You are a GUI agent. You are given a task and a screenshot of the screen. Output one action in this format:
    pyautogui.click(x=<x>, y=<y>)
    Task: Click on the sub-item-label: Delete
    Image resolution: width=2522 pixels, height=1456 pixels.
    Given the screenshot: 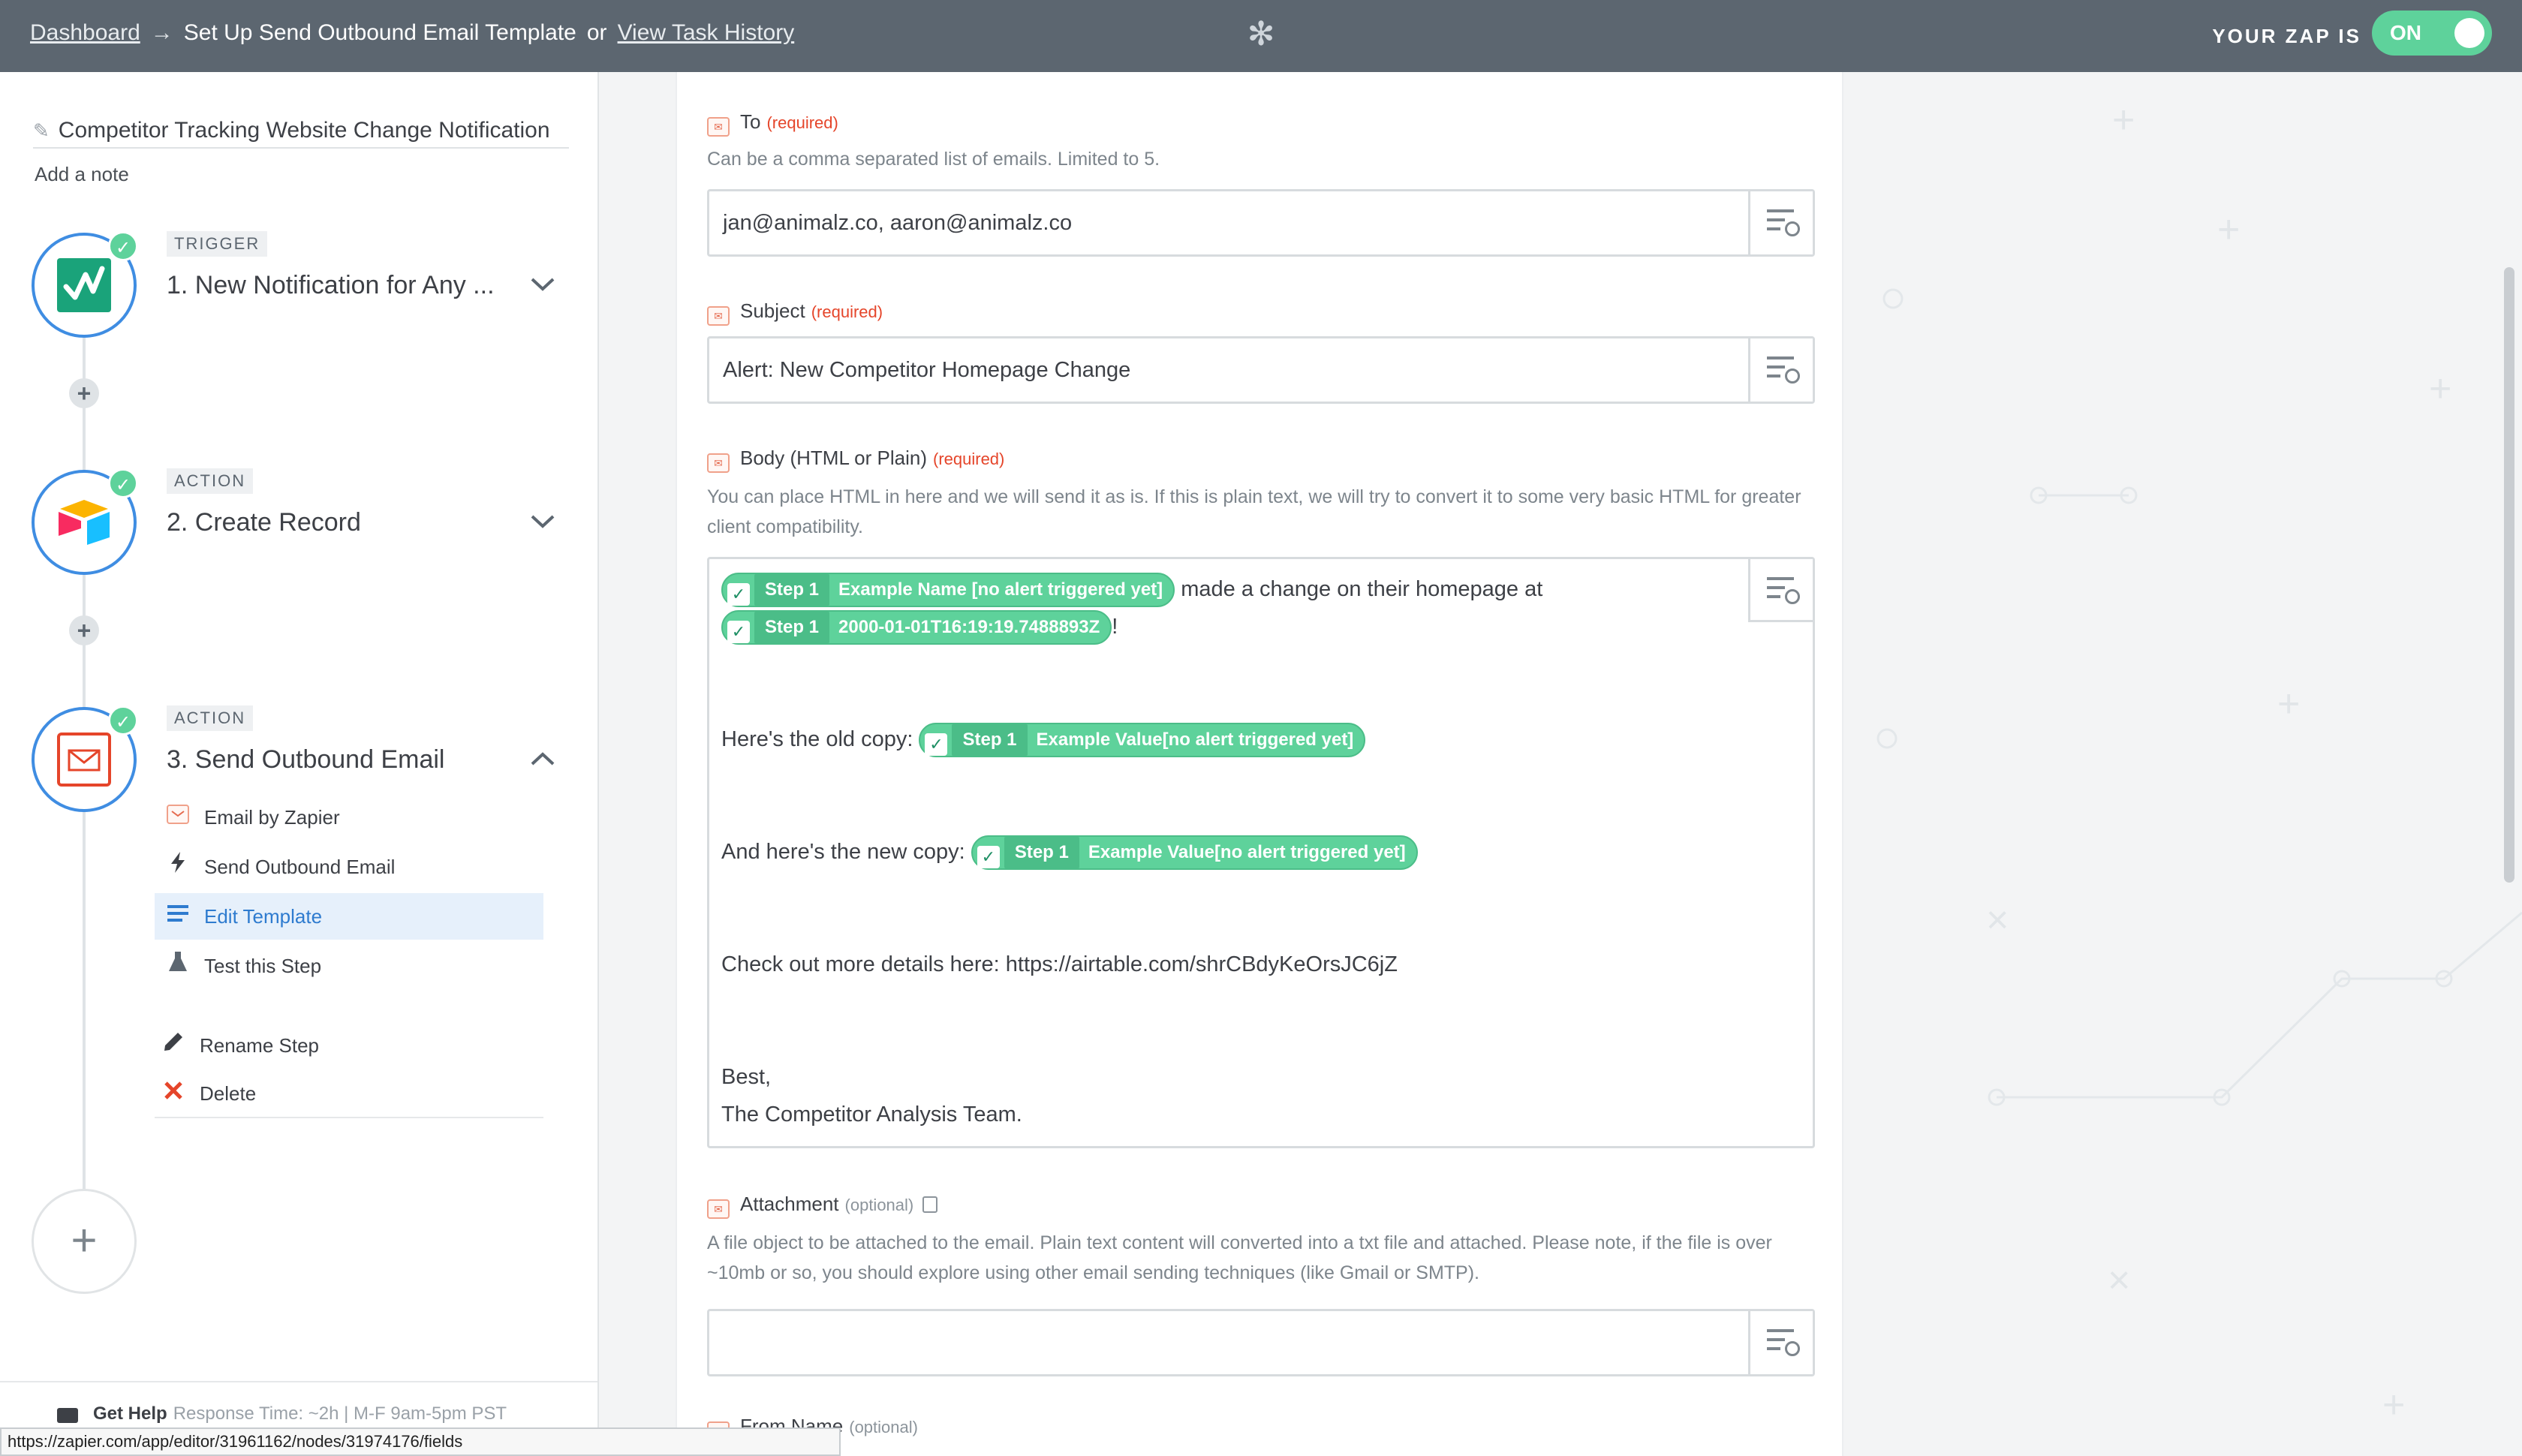 What is the action you would take?
    pyautogui.click(x=228, y=1093)
    